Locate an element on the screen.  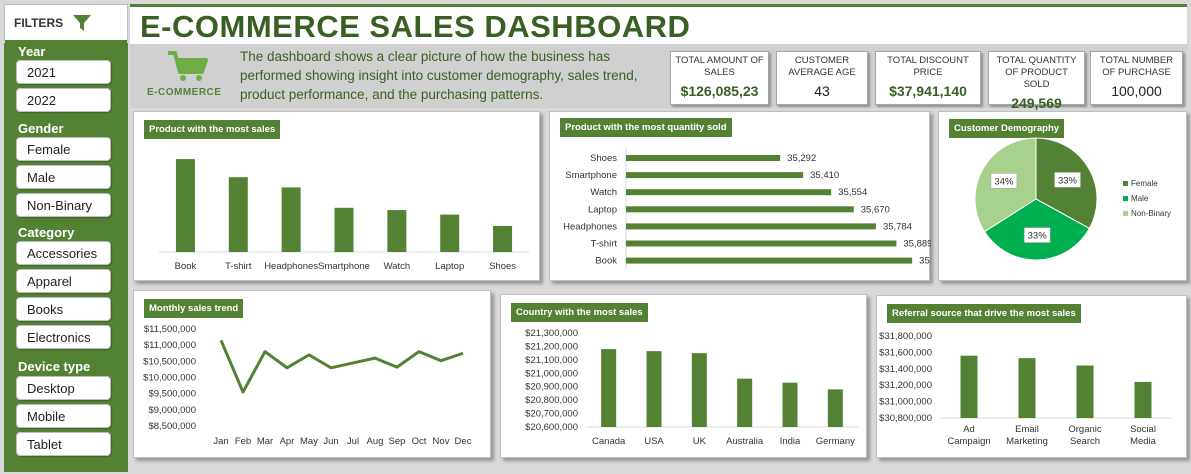
kpi-card: TOTAL QUANTITY OF PRODUCT SOLD 249,569 is located at coordinates (1036, 81).